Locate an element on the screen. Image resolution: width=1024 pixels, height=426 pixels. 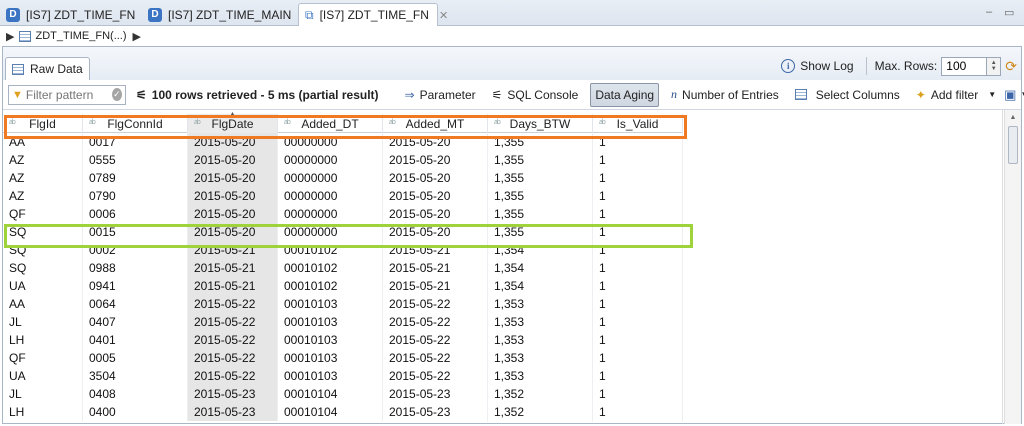
filter-input is located at coordinates (68, 94).